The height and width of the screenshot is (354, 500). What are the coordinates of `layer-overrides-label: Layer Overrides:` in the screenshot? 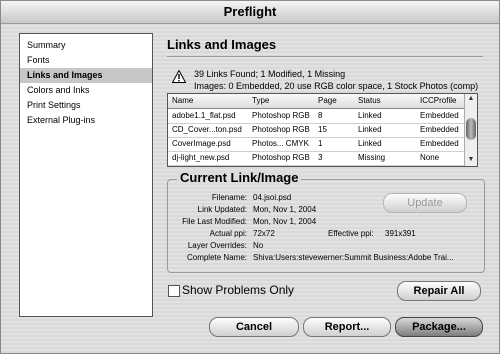 It's located at (217, 245).